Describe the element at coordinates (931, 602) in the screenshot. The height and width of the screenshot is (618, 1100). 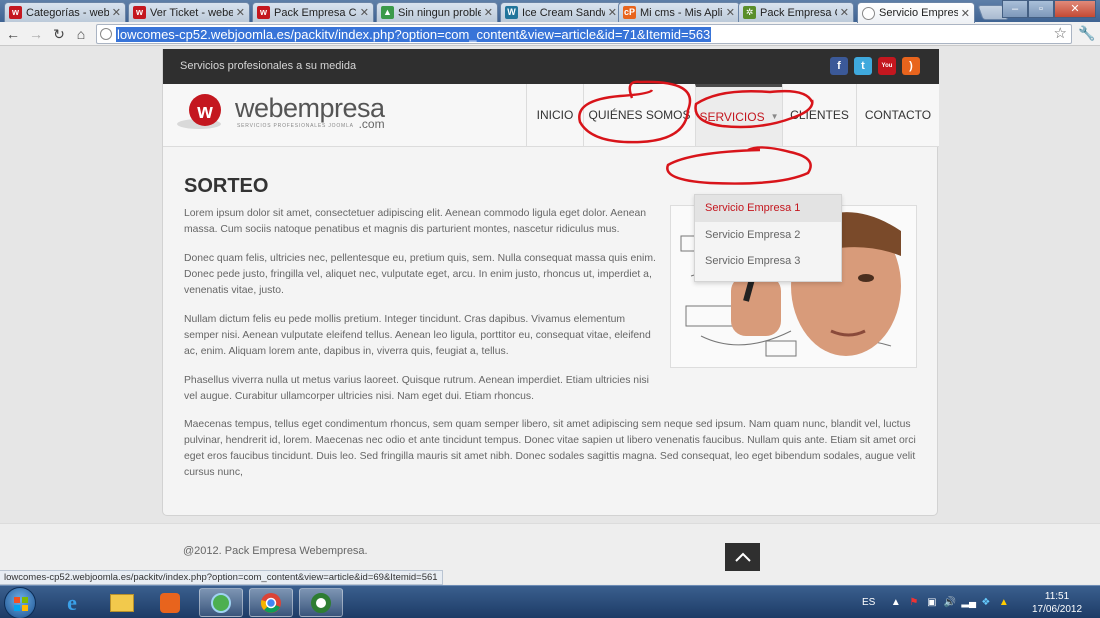
I see `device-icon: ▣` at that location.